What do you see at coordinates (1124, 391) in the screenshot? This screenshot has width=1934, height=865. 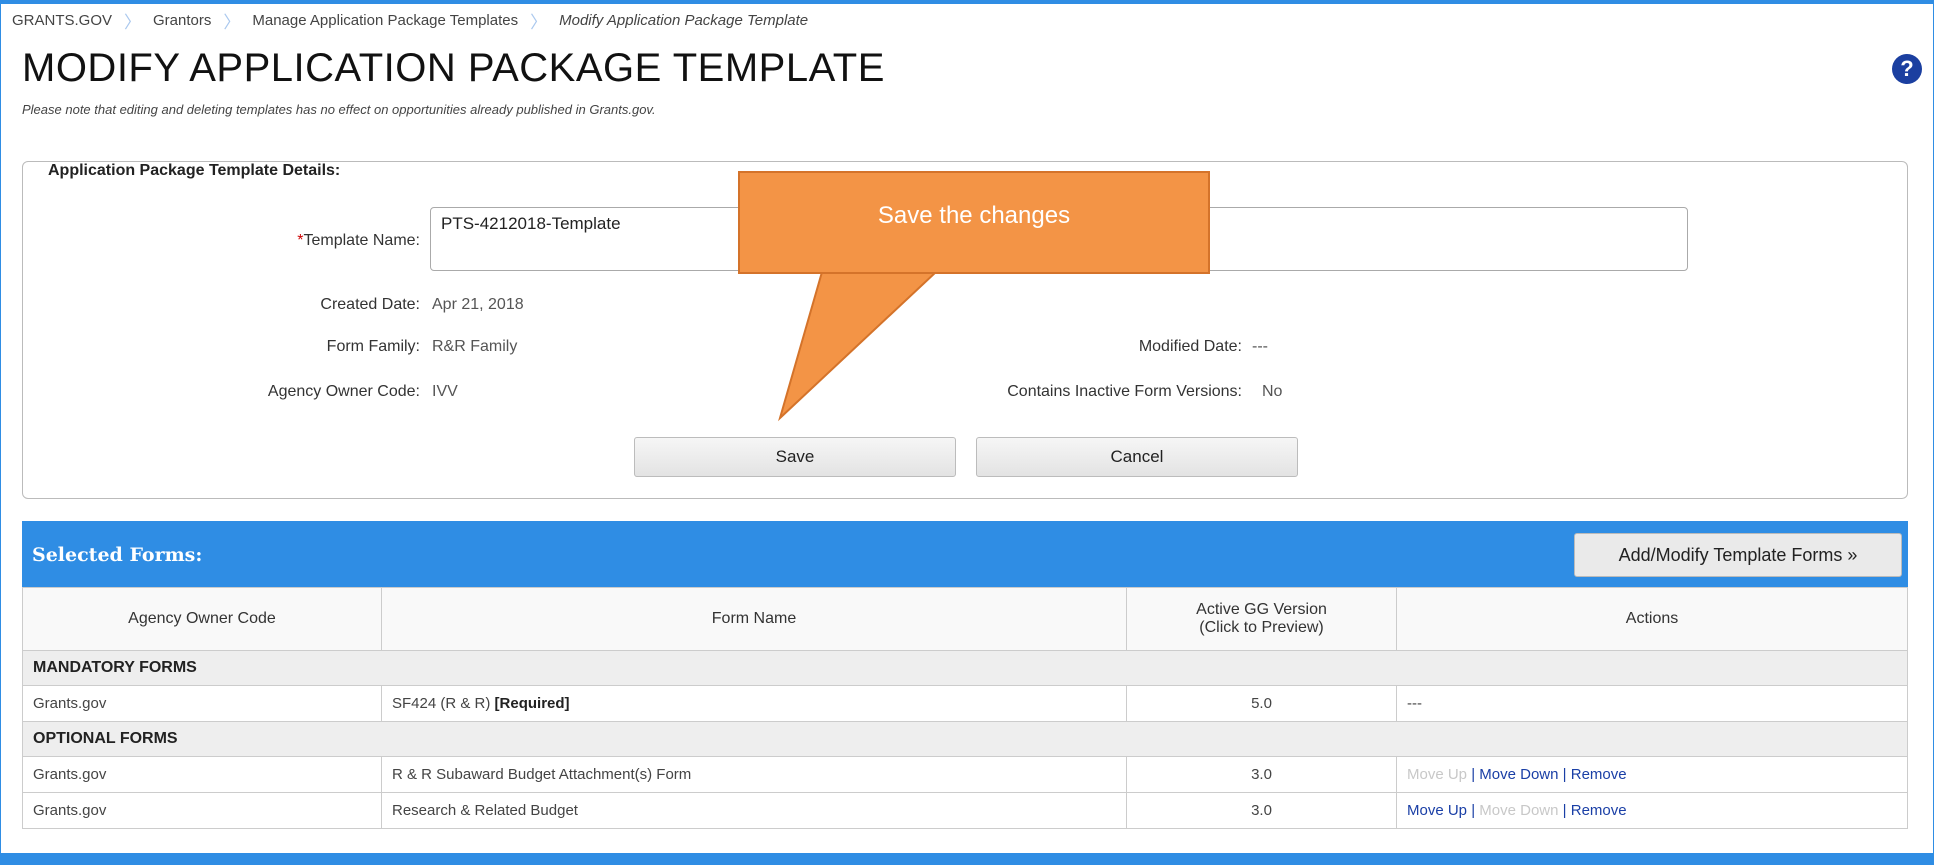 I see `inactive-versions-label: Contains Inactive Form Versions:` at bounding box center [1124, 391].